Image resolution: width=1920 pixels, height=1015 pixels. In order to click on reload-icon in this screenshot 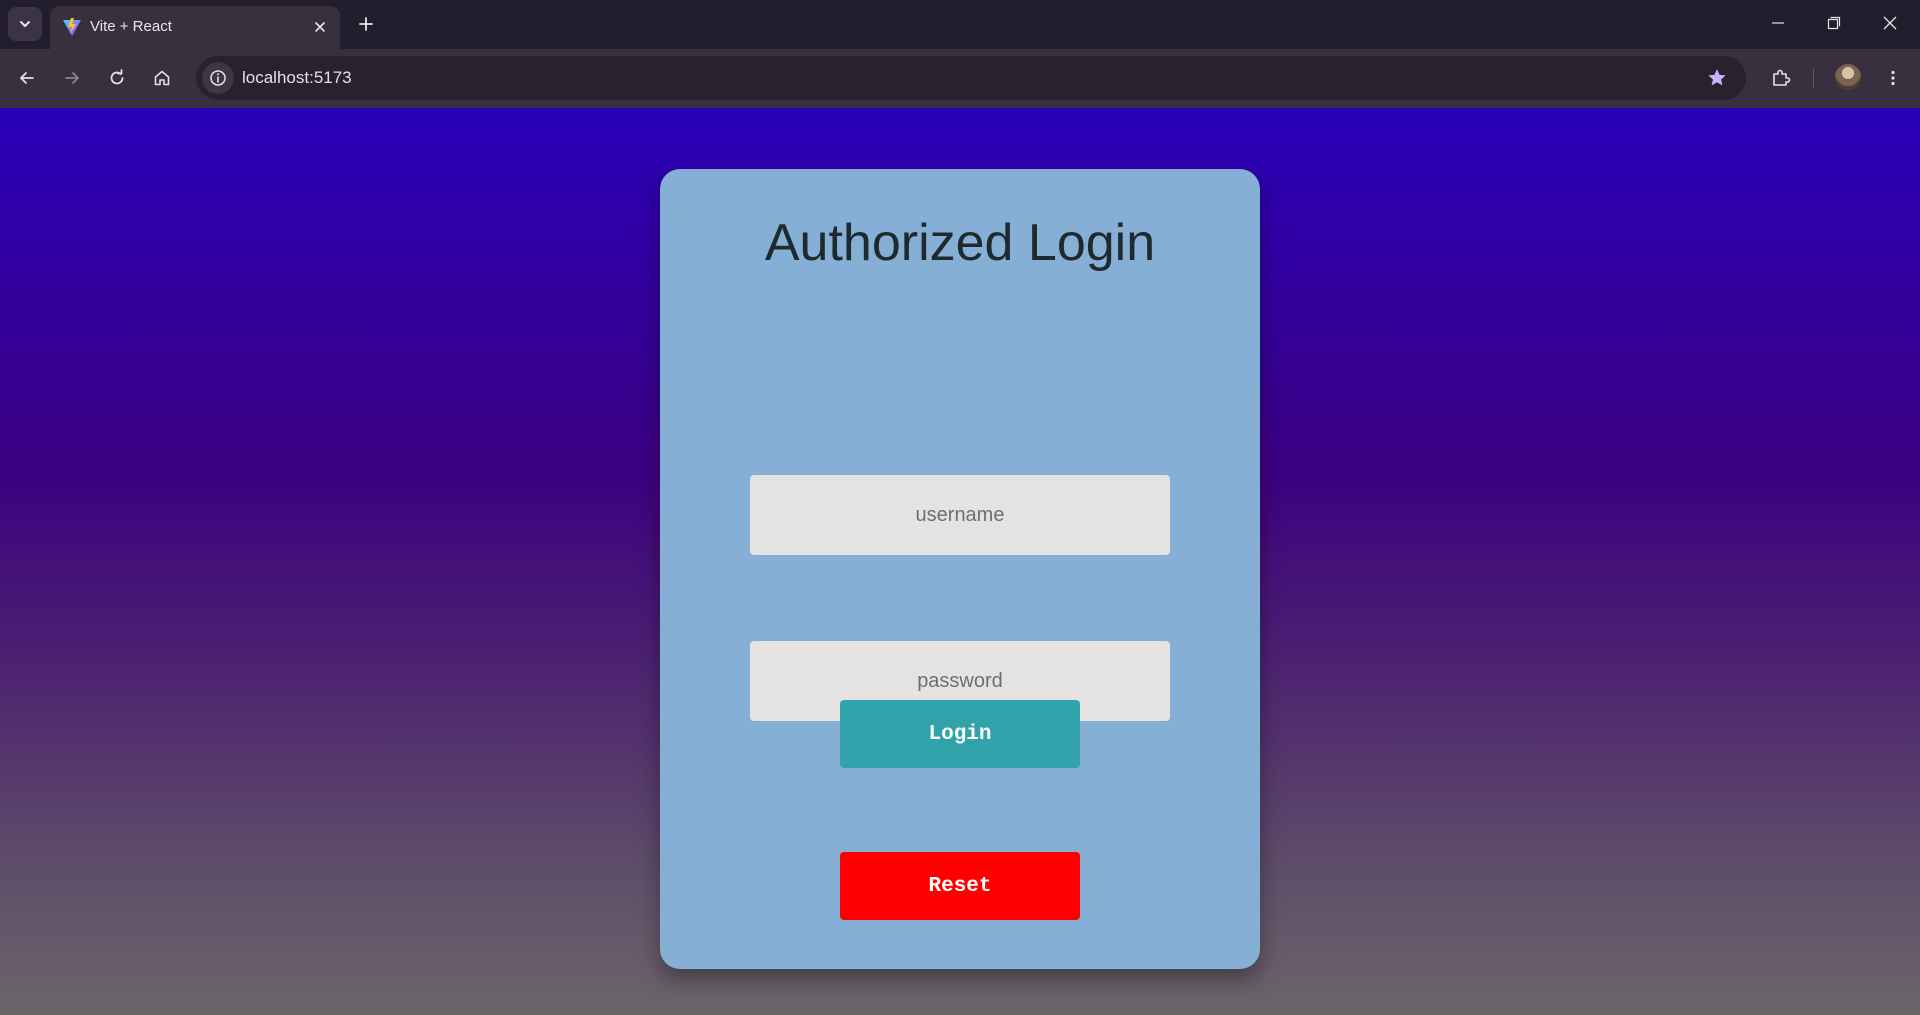, I will do `click(117, 77)`.